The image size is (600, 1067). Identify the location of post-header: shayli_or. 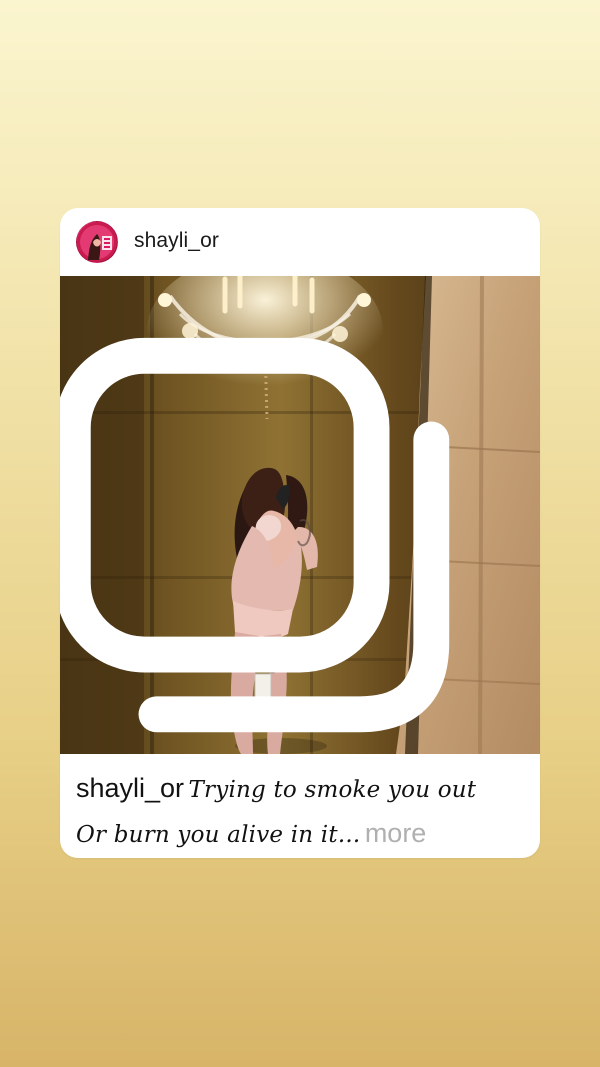
(300, 242).